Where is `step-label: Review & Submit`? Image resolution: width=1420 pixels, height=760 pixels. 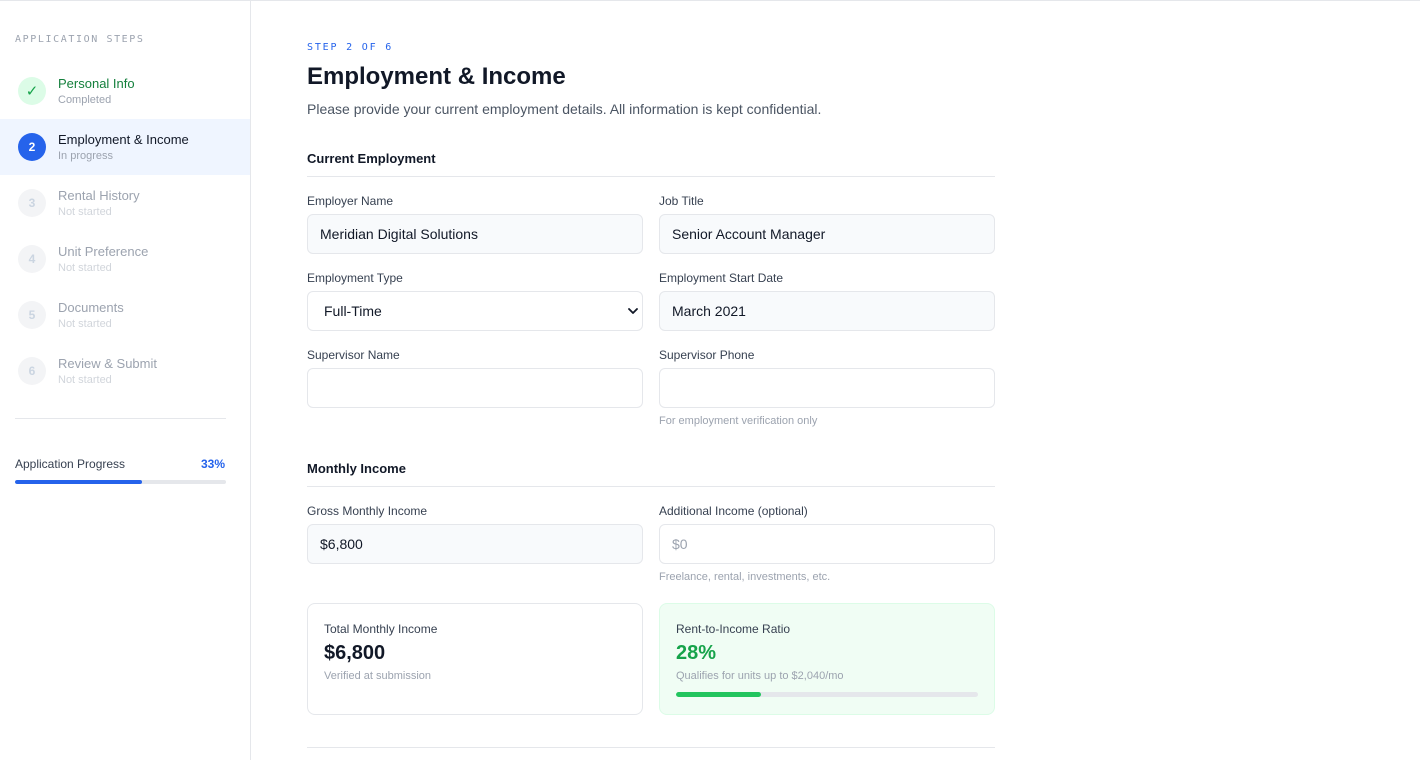 step-label: Review & Submit is located at coordinates (107, 363).